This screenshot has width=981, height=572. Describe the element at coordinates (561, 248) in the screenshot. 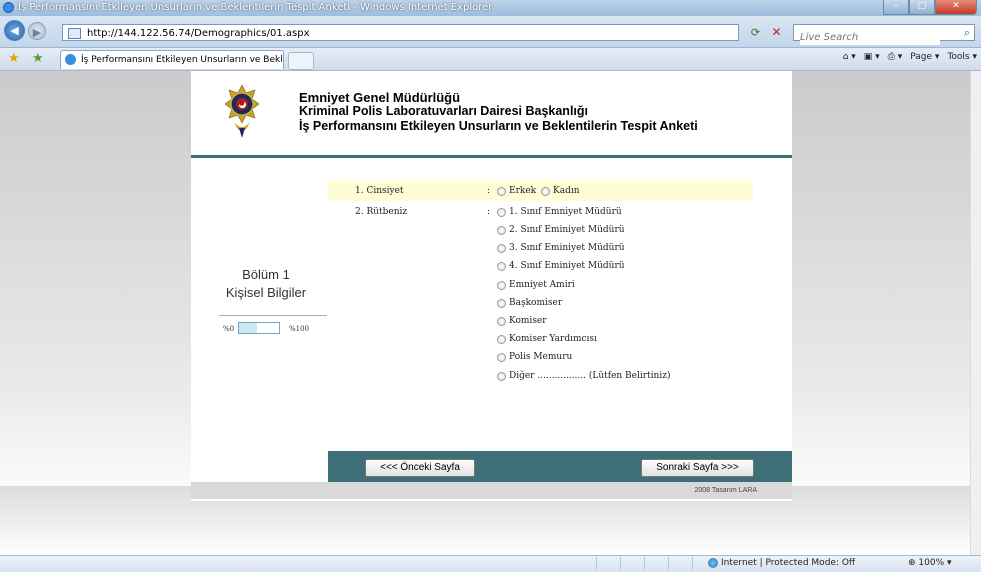

I see `option-rank-3: 3. Sınıf Eminiyet Müdürü` at that location.